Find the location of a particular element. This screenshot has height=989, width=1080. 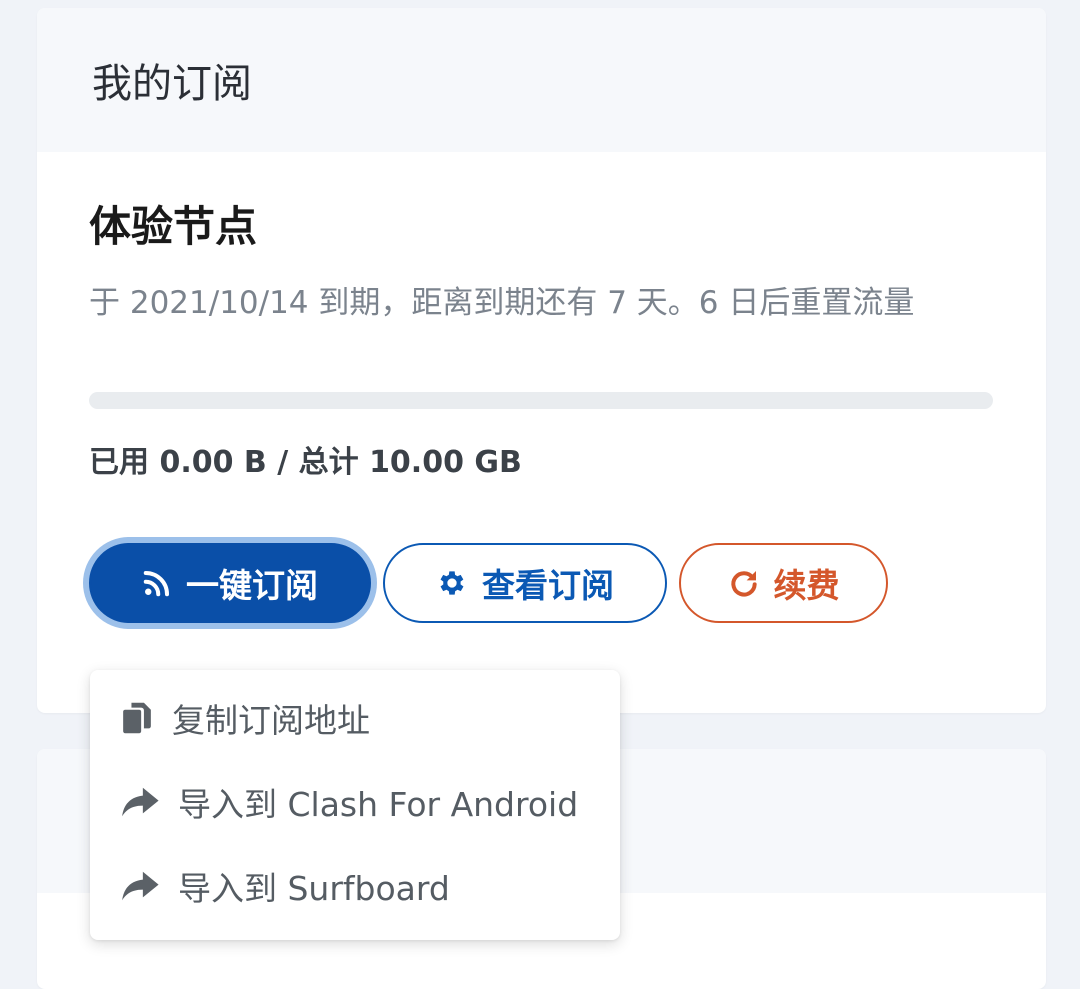

import-clash-item: 导入到 Clash For Android is located at coordinates (355, 802).